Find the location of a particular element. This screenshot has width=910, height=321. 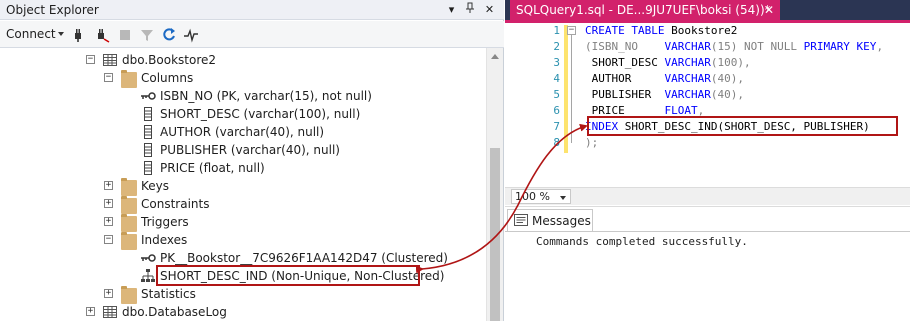

tree-node-label: Columns is located at coordinates (167, 78).